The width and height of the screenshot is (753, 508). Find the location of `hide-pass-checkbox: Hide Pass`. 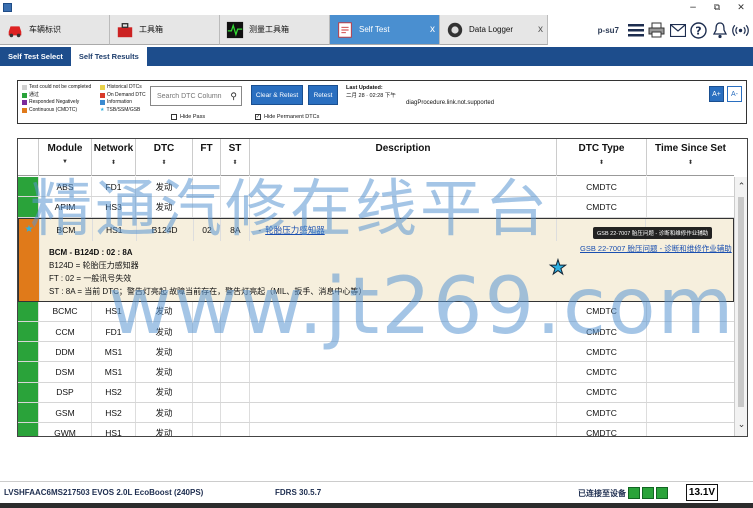

hide-pass-checkbox: Hide Pass is located at coordinates (188, 117).